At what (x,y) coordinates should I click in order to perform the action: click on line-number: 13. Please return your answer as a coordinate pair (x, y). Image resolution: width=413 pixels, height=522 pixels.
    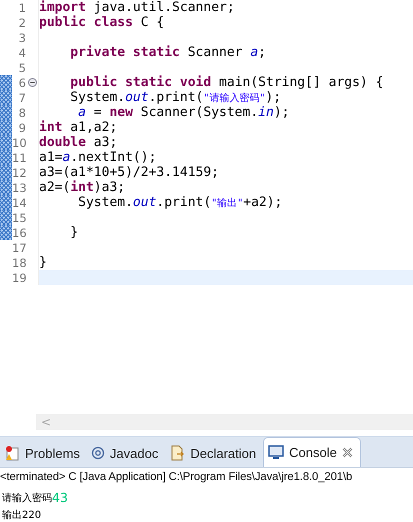
    Looking at the image, I should click on (19, 187).